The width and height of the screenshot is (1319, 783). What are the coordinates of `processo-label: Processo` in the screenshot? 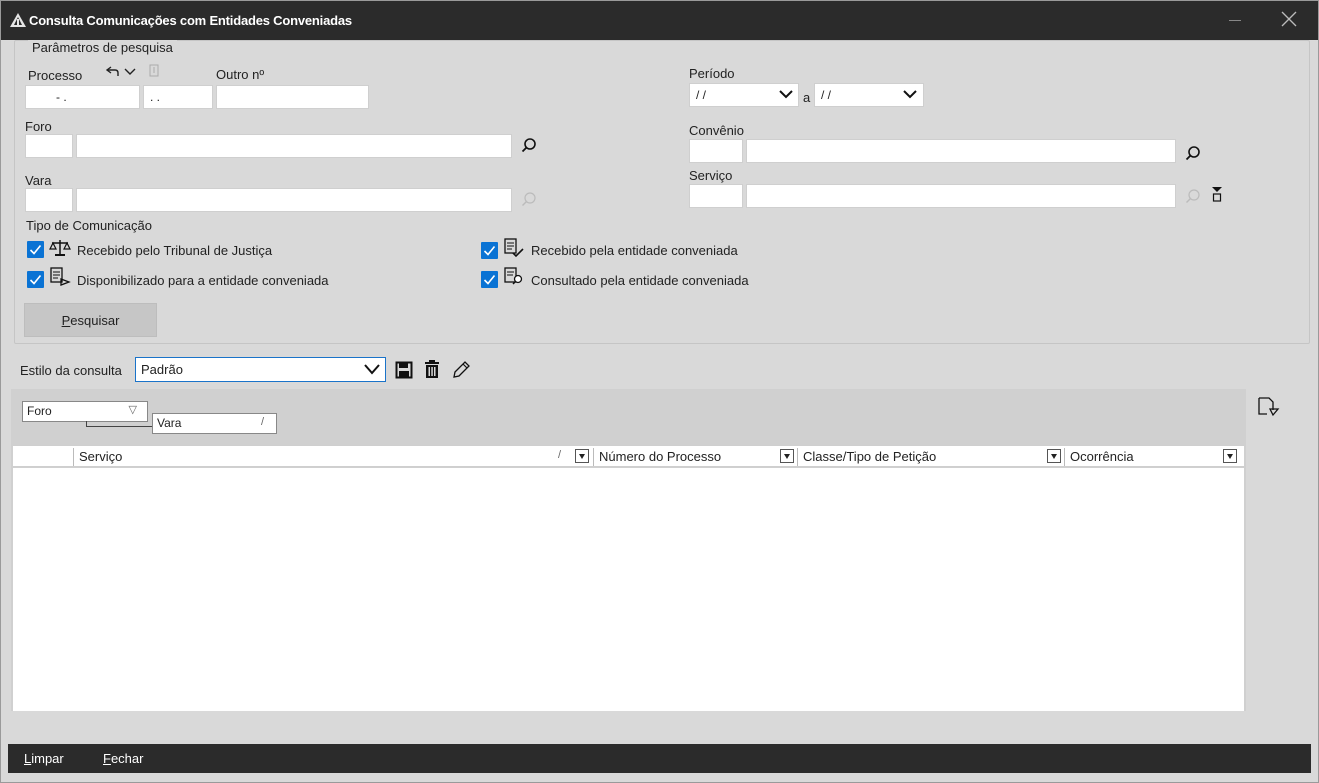 It's located at (55, 75).